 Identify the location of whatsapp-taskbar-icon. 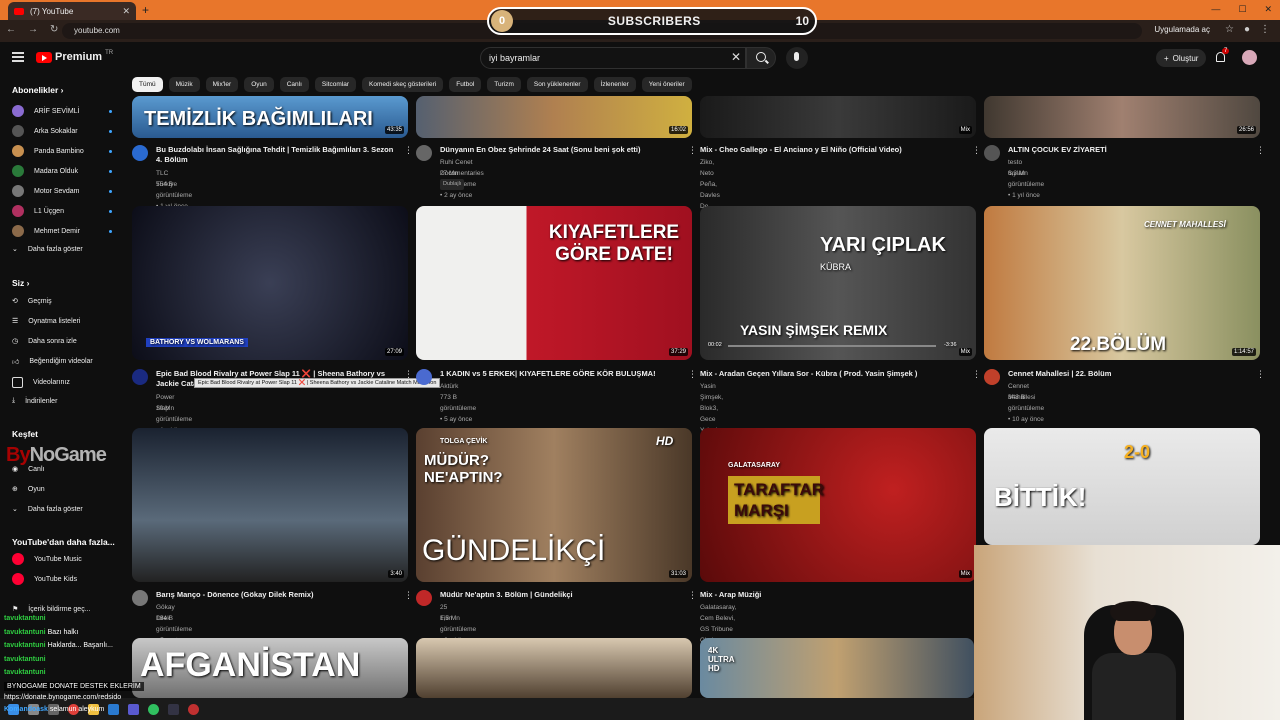
(153, 709).